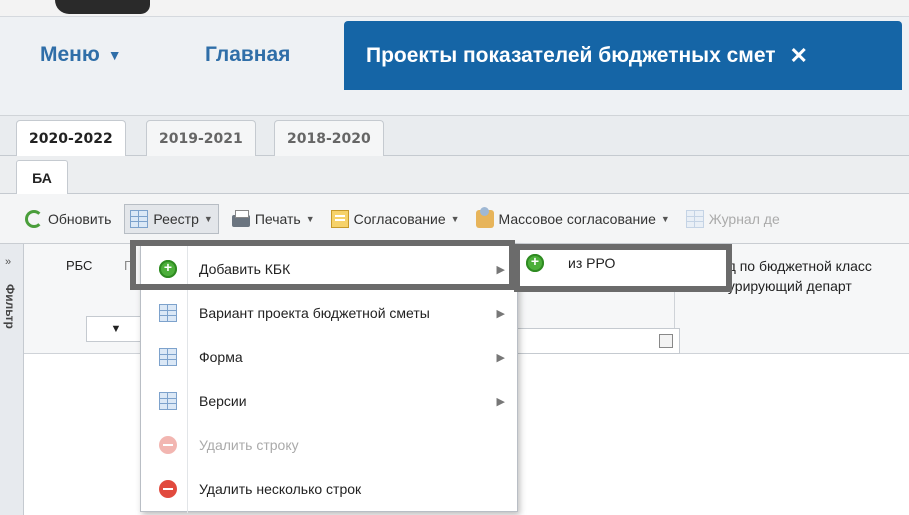 Image resolution: width=909 pixels, height=515 pixels. Describe the element at coordinates (623, 268) in the screenshot. I see `add-kbk-submenu: из РРО` at that location.